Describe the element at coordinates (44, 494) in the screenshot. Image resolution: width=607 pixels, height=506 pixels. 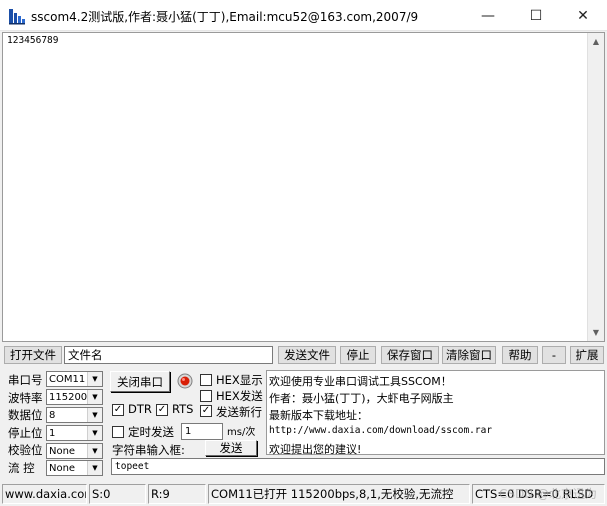
I see `status-website: www.daxia.cor` at that location.